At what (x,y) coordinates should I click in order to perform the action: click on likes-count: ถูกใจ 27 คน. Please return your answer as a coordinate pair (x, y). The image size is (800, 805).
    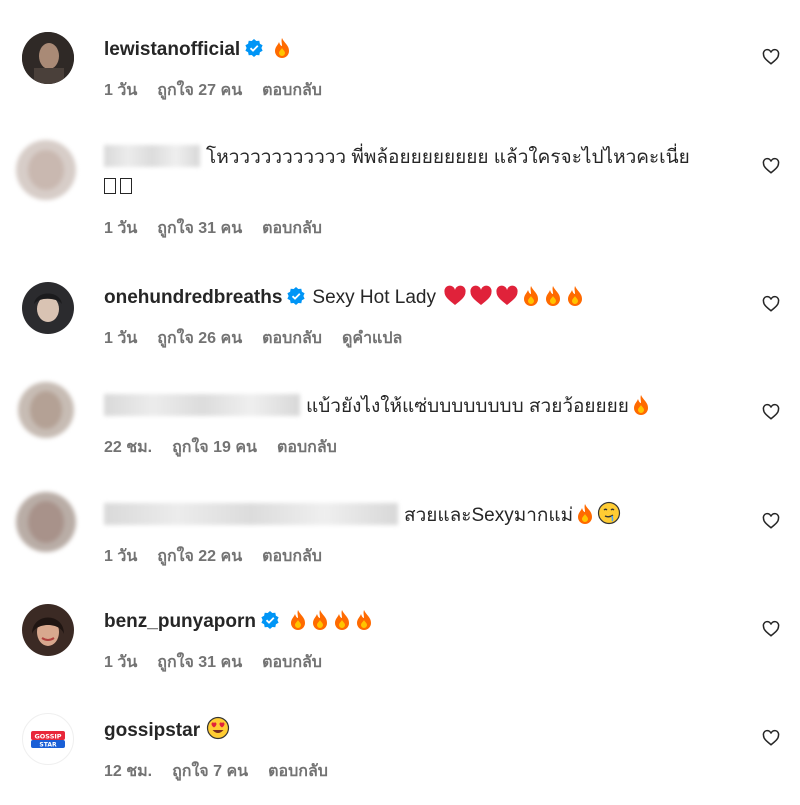
    Looking at the image, I should click on (199, 90).